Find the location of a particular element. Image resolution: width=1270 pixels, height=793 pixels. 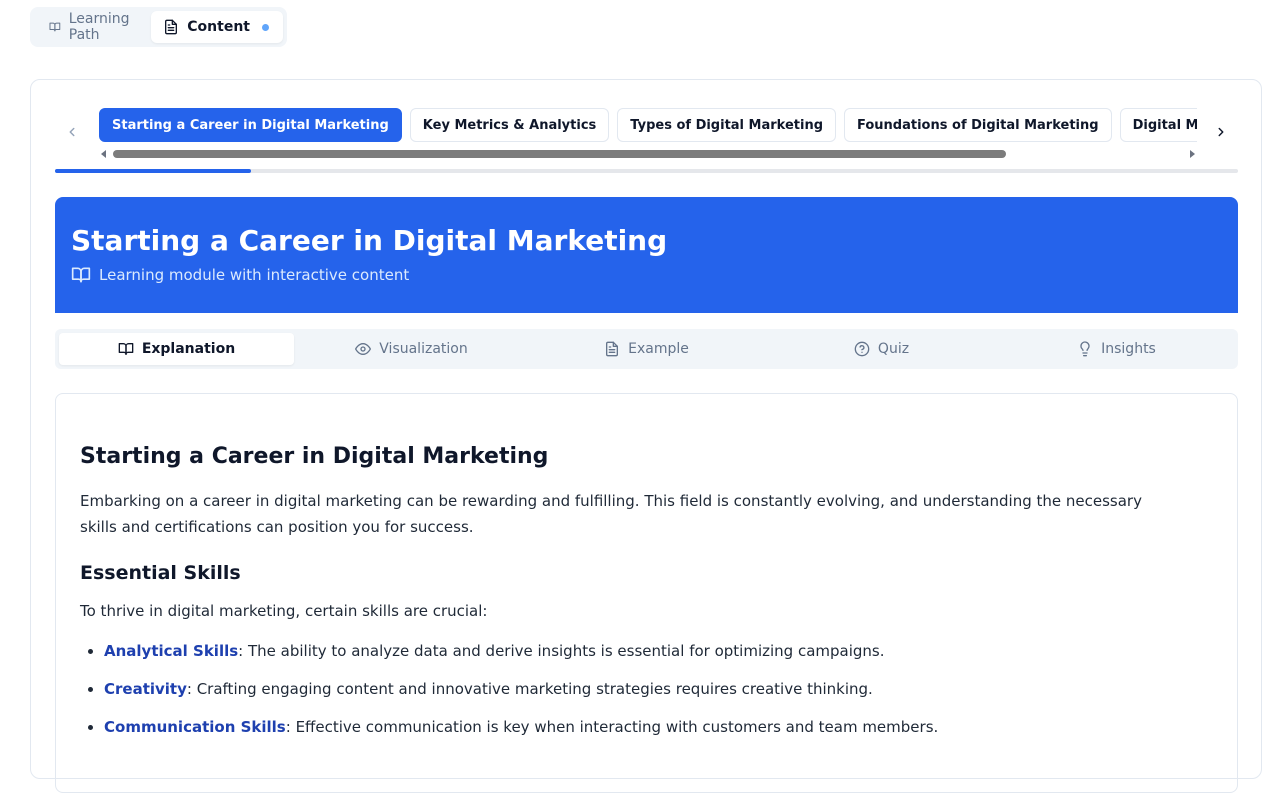

tab-insights: Insights is located at coordinates (1116, 349).